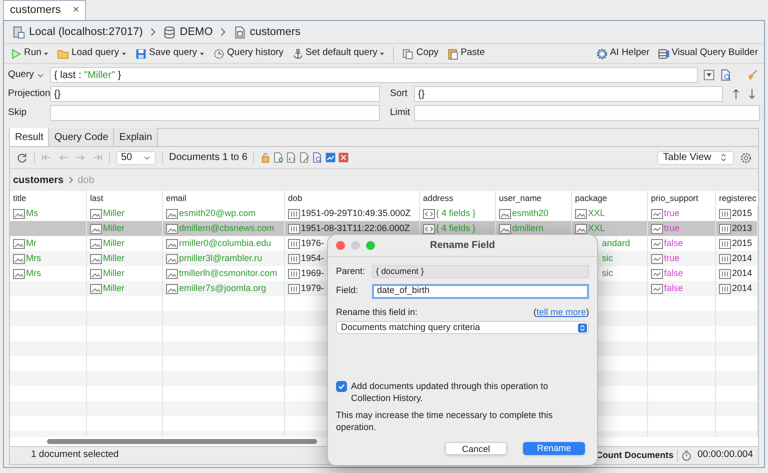 Image resolution: width=768 pixels, height=473 pixels. I want to click on table-row: Ms Miller esmith20@wp.com 1951-09-29T10:49:35.000Z { 4 fields } esmith20 XXL true 2015, so click(384, 213).